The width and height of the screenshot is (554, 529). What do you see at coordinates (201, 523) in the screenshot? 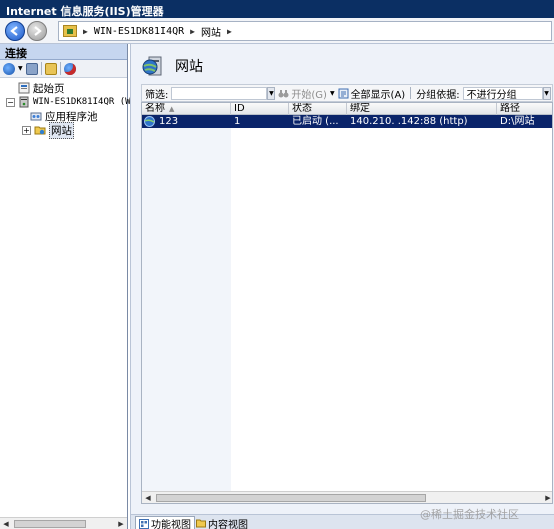
I see `content-view-icon` at bounding box center [201, 523].